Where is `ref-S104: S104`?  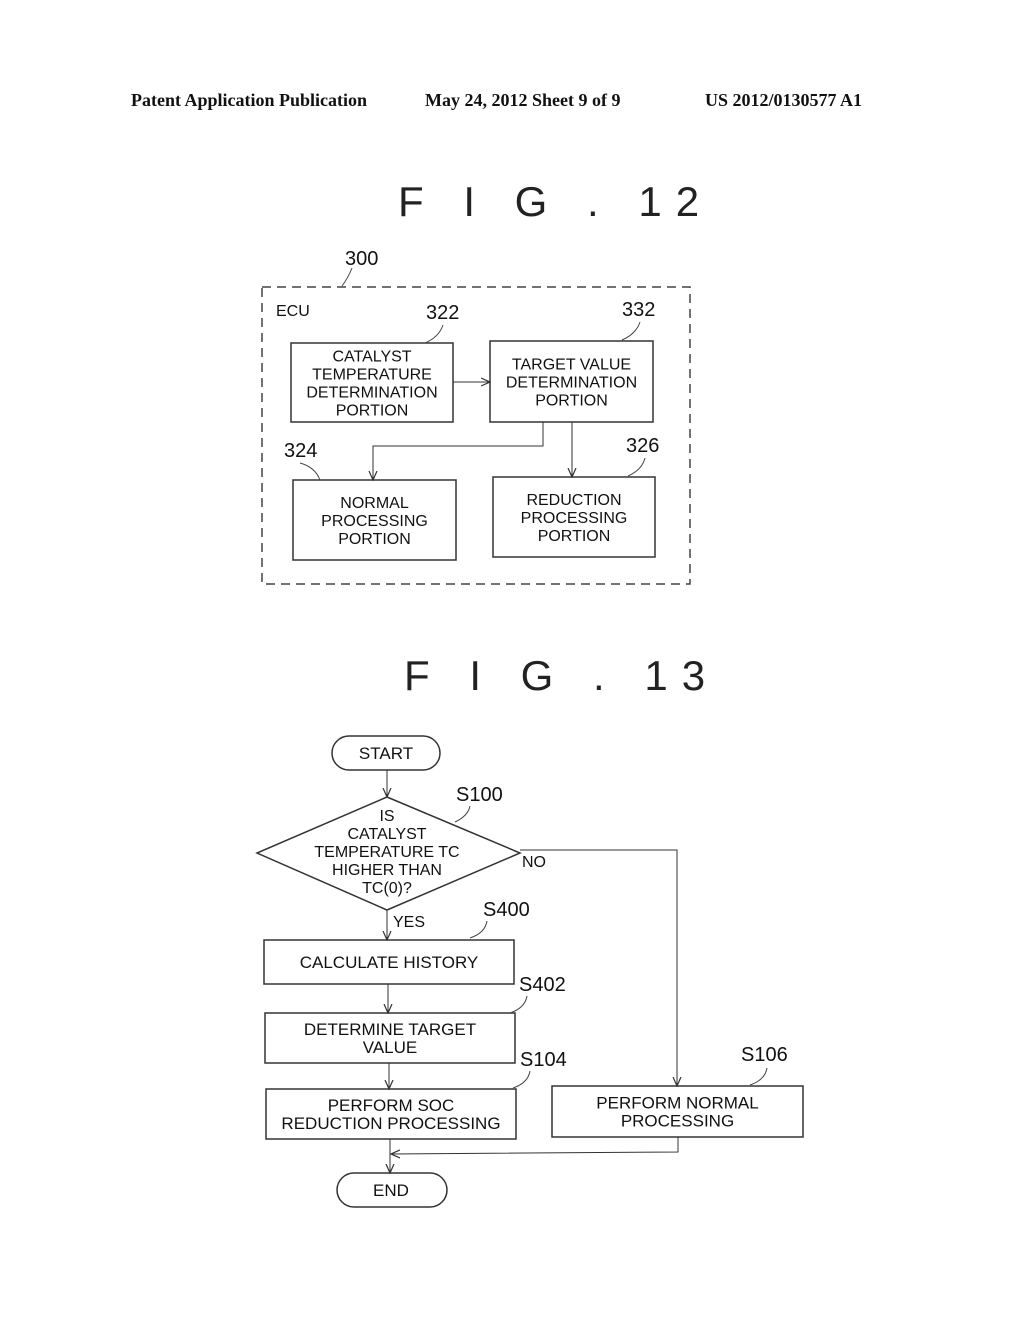 ref-S104: S104 is located at coordinates (543, 1060).